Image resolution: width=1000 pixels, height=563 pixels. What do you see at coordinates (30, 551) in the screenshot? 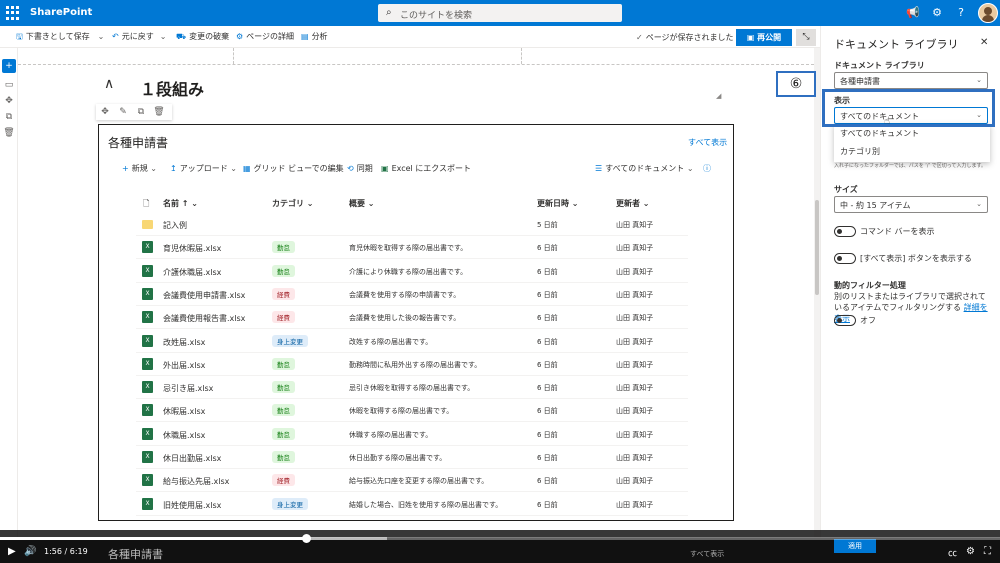
I see `volume-icon: 🔊` at bounding box center [30, 551].